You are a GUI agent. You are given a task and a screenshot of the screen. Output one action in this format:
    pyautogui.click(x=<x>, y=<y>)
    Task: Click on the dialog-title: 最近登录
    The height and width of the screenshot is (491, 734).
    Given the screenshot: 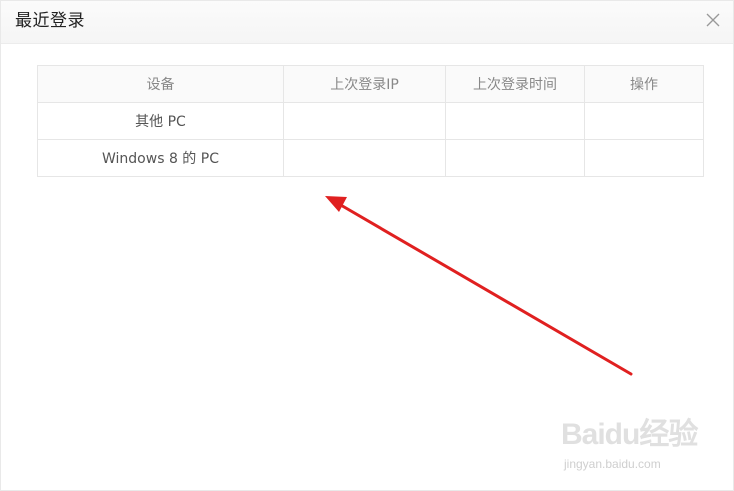 What is the action you would take?
    pyautogui.click(x=50, y=21)
    